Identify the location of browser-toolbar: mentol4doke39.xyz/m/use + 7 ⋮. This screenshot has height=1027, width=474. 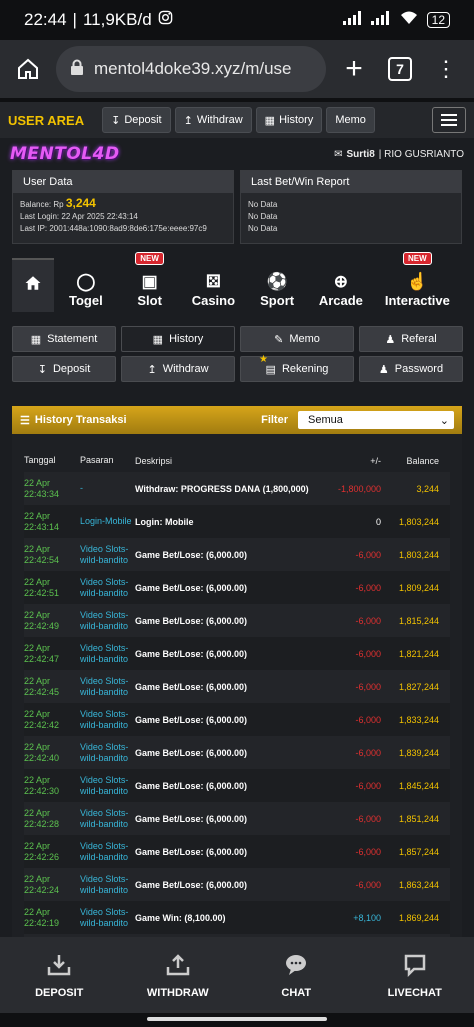
(237, 69).